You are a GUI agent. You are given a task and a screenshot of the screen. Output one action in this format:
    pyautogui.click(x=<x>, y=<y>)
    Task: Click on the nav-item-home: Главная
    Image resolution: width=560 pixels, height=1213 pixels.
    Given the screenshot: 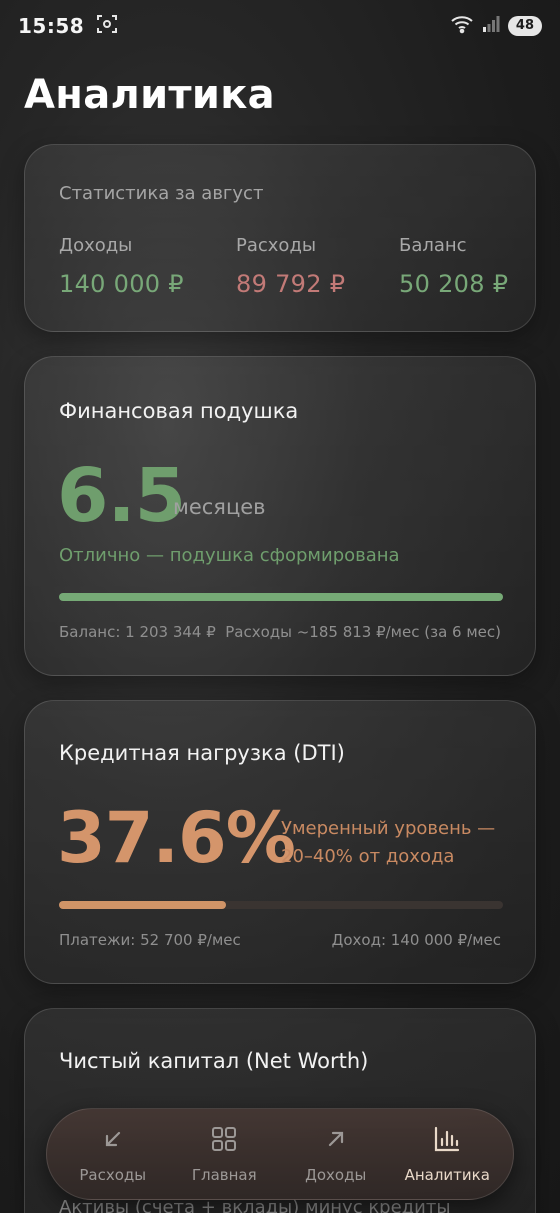 What is the action you would take?
    pyautogui.click(x=224, y=1154)
    